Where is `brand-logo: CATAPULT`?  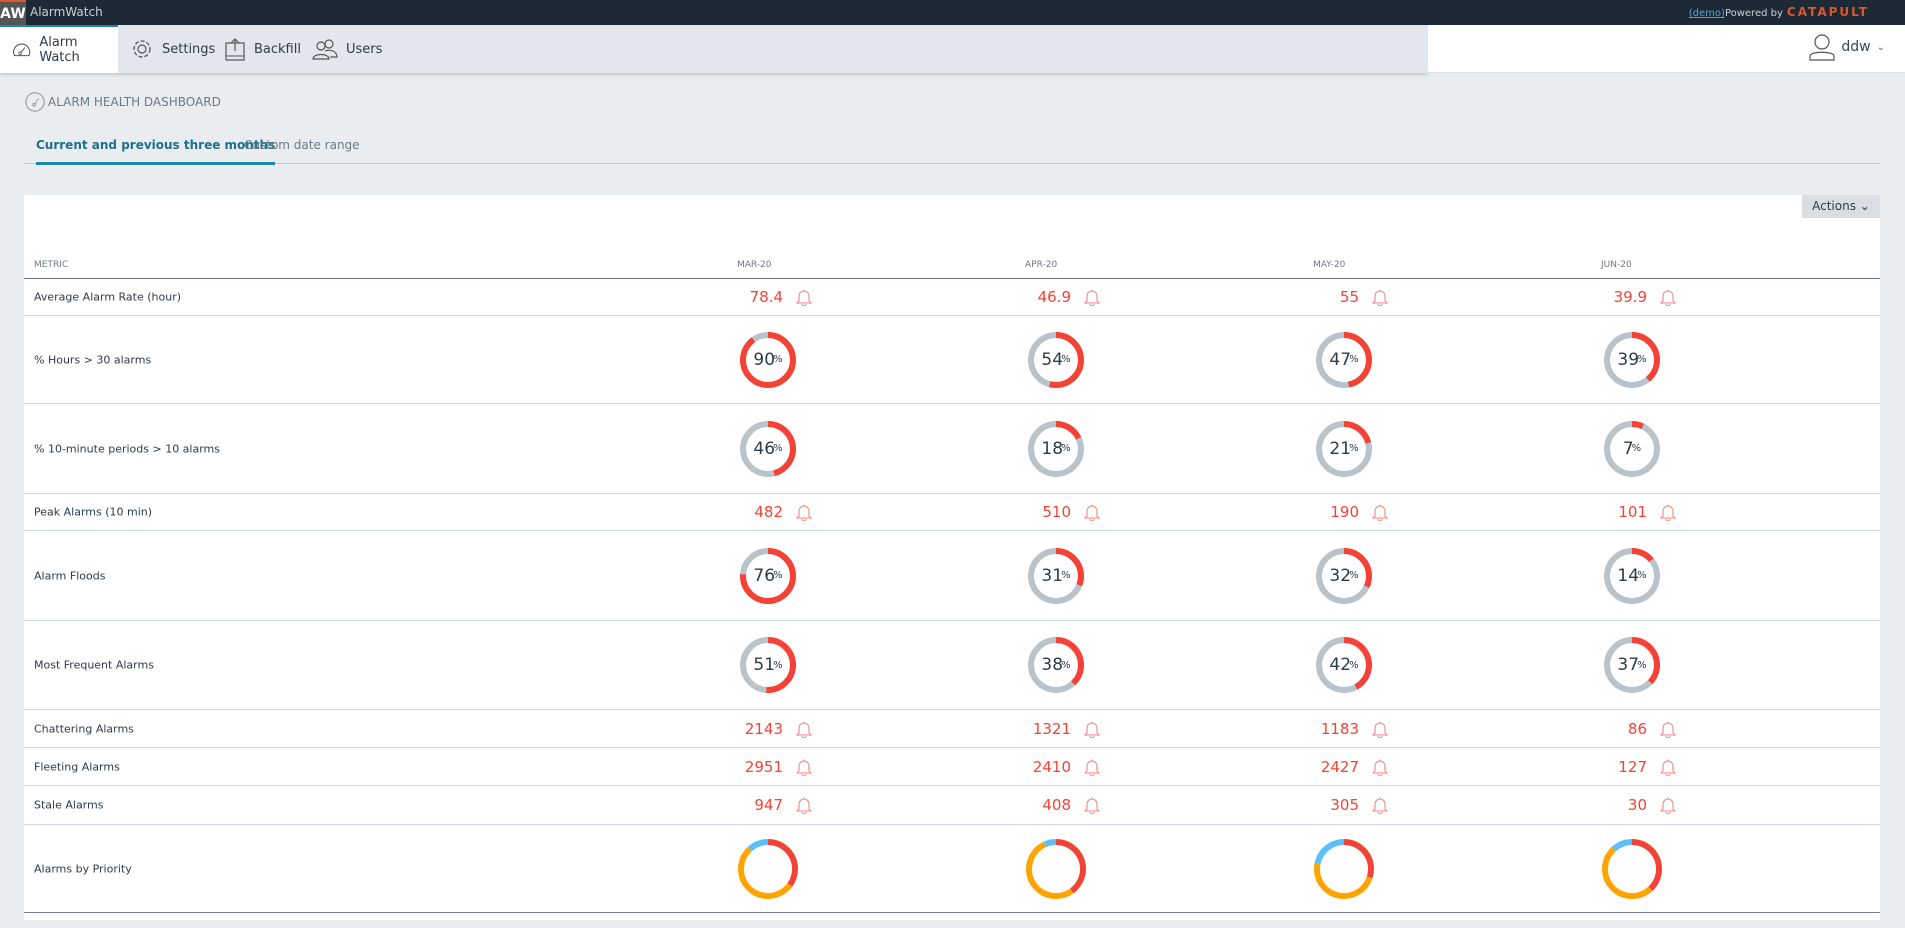
brand-logo: CATAPULT is located at coordinates (1827, 12).